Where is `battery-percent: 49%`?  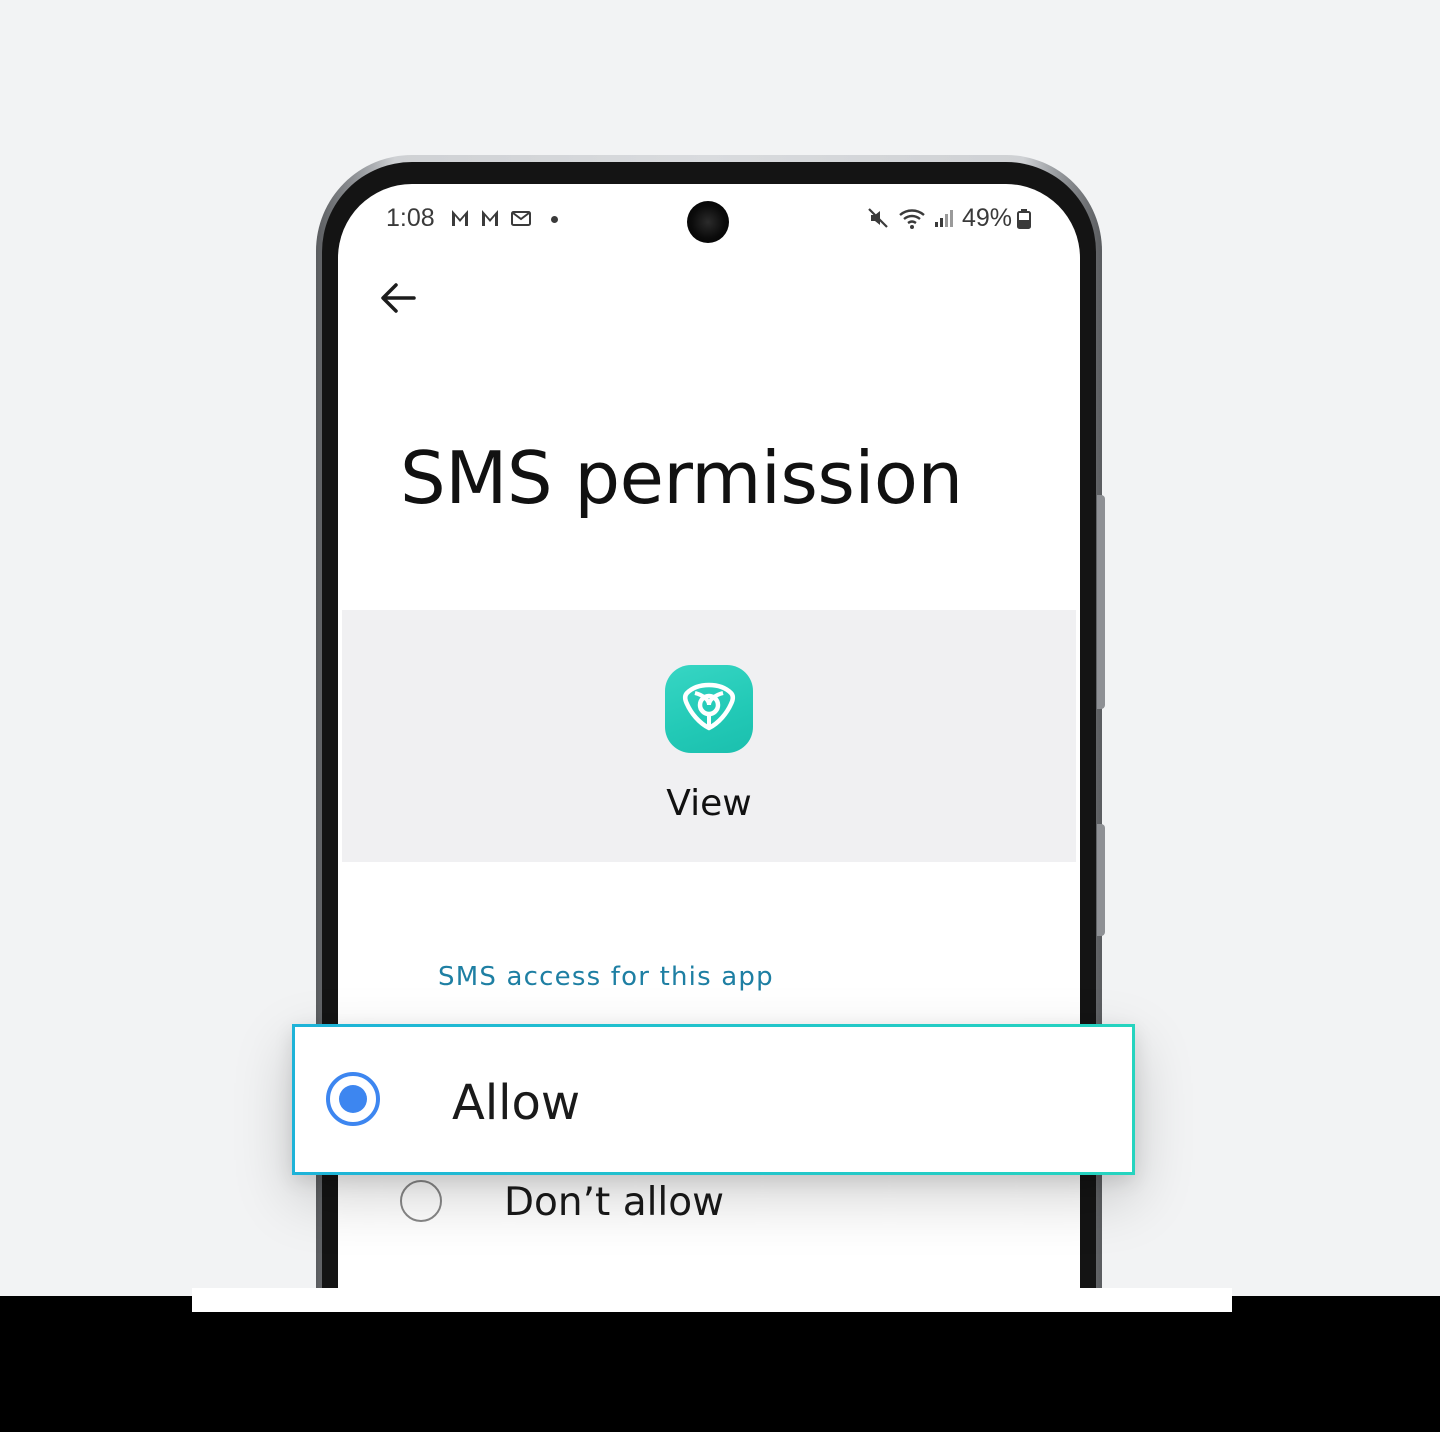
battery-percent: 49% is located at coordinates (987, 218).